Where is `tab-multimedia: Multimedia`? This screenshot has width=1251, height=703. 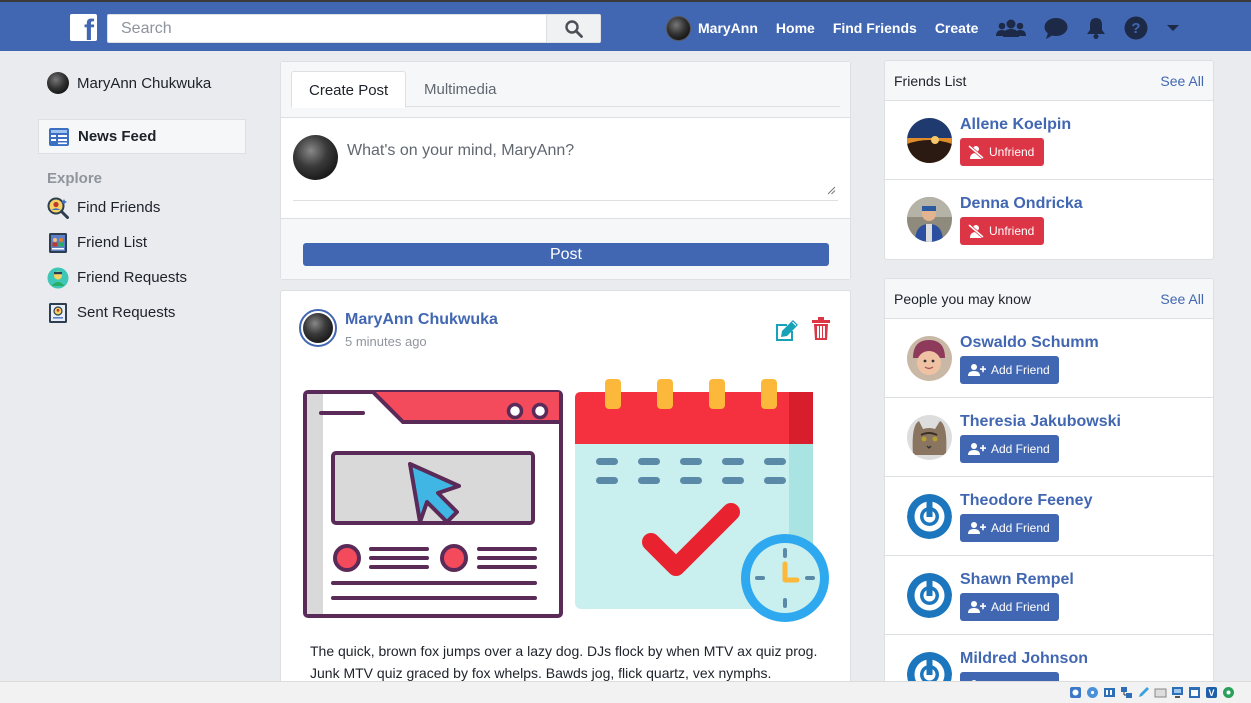
tab-multimedia: Multimedia is located at coordinates (460, 89).